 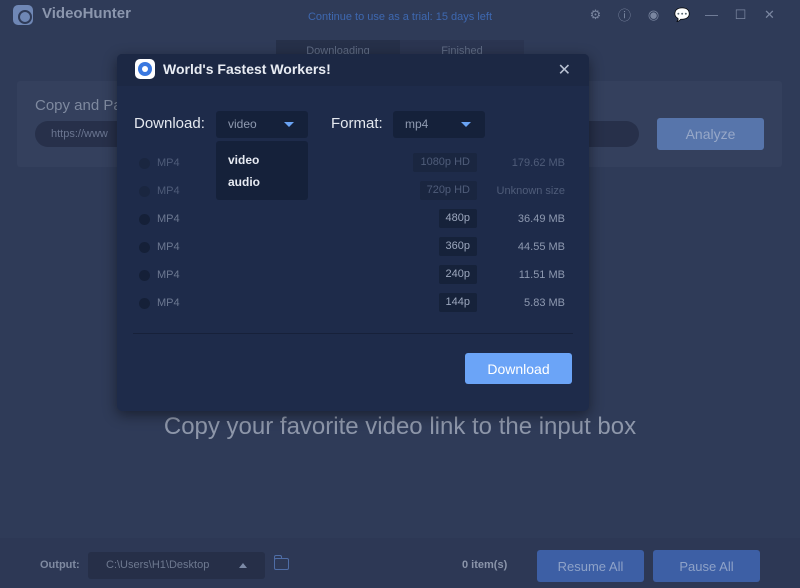 I want to click on output-path-select: C:\Users\H1\Desktop, so click(x=176, y=565).